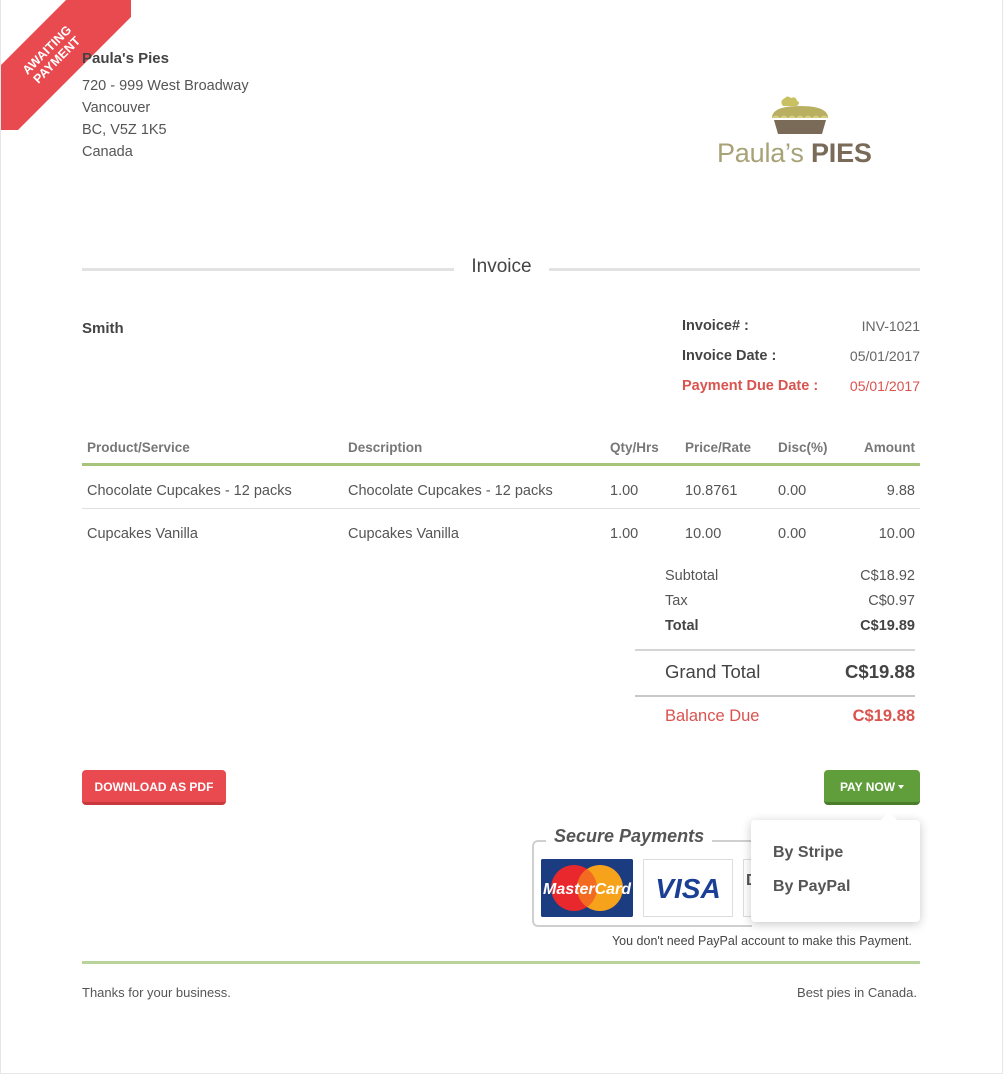 This screenshot has height=1074, width=1004. I want to click on column-header: Disc(%), so click(809, 449).